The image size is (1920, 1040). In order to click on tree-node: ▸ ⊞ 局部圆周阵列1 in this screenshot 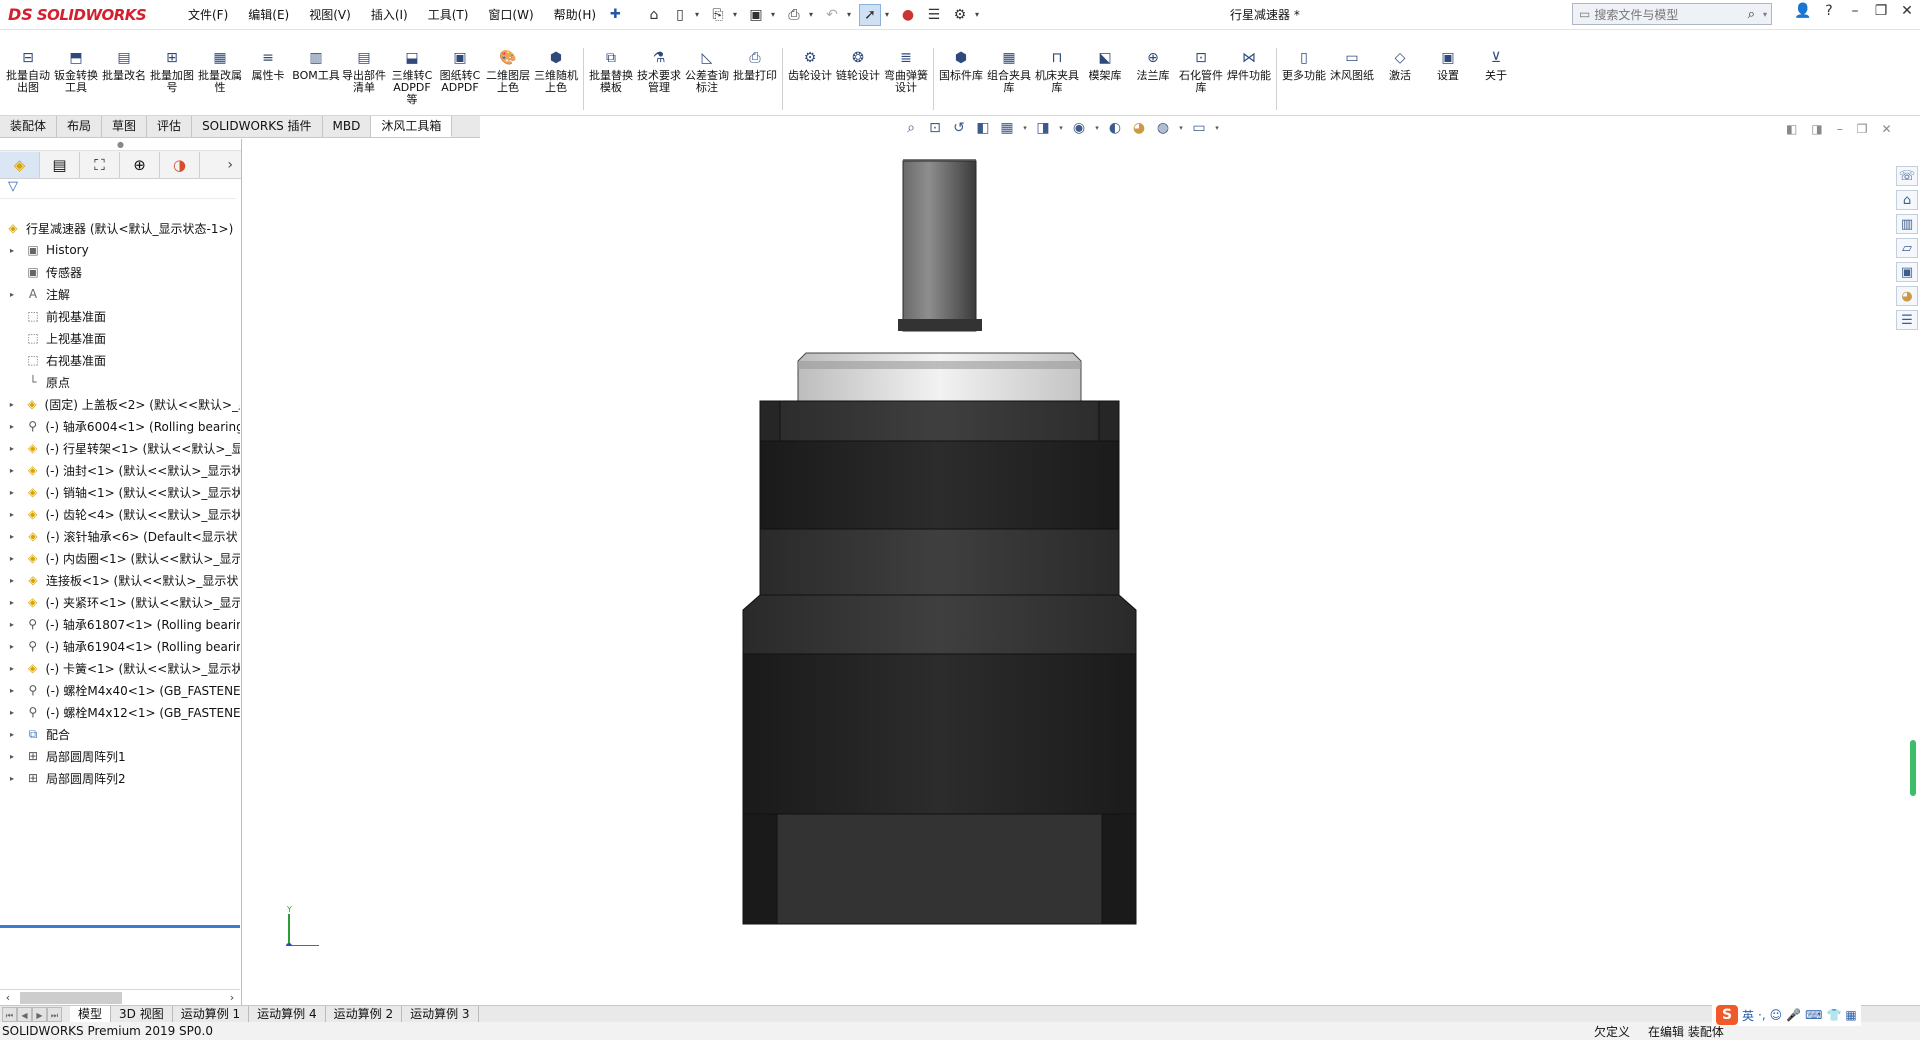, I will do `click(120, 756)`.